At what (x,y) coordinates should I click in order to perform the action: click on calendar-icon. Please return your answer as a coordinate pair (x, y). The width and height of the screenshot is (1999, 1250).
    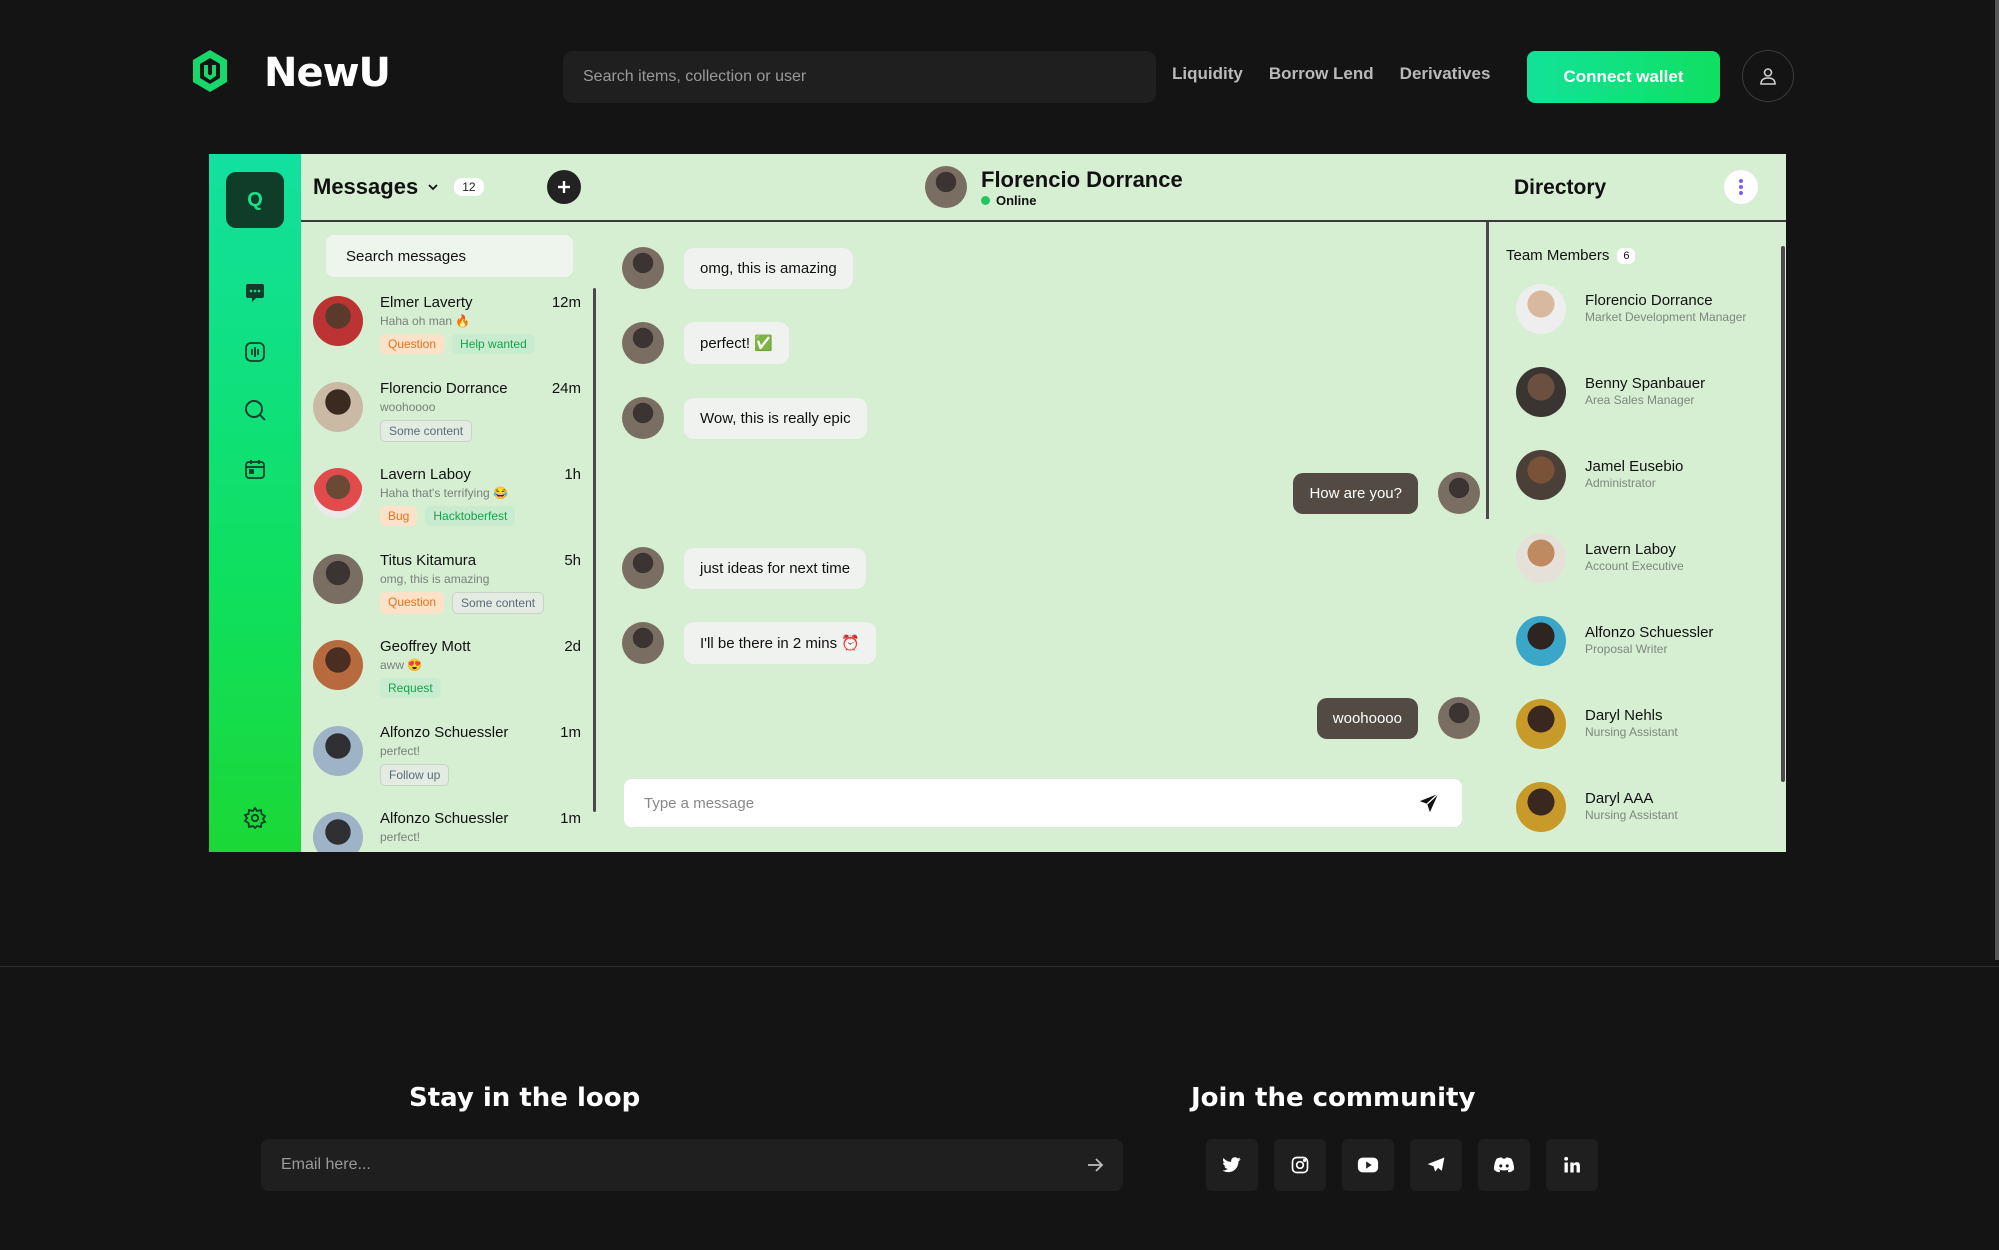
    Looking at the image, I should click on (255, 469).